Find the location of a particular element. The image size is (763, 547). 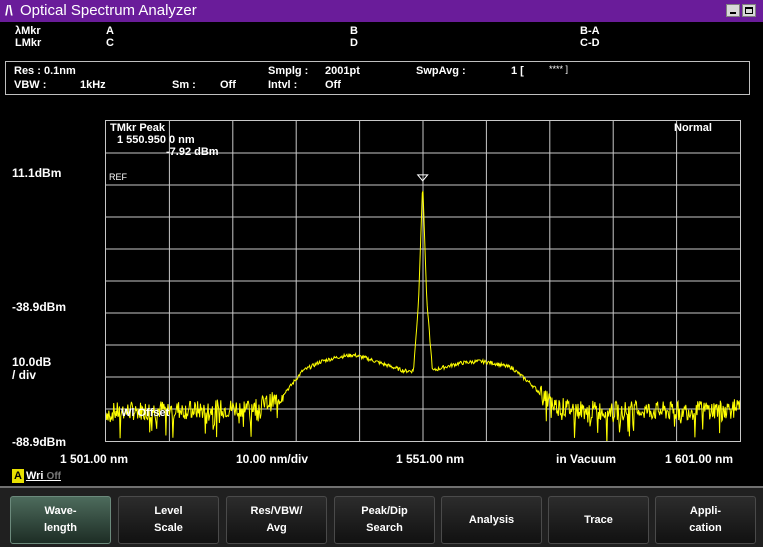

y-scale-label: 10.0dB is located at coordinates (32, 362).